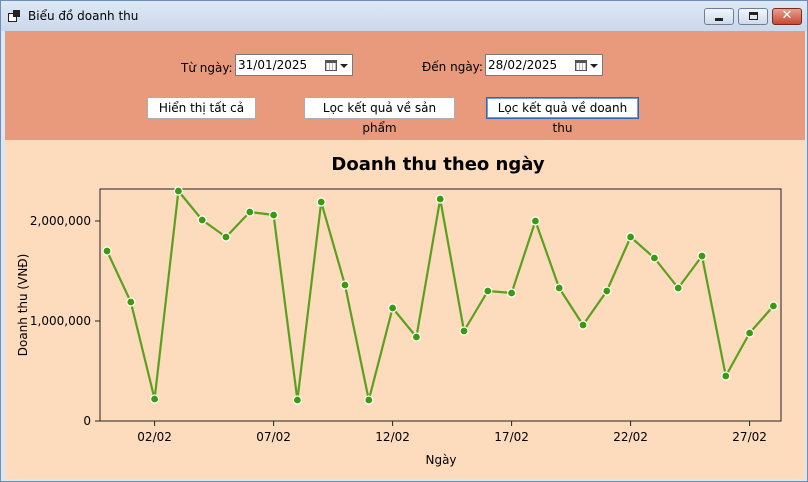 The image size is (808, 482). I want to click on to-date-picker: 28/02/2025, so click(544, 65).